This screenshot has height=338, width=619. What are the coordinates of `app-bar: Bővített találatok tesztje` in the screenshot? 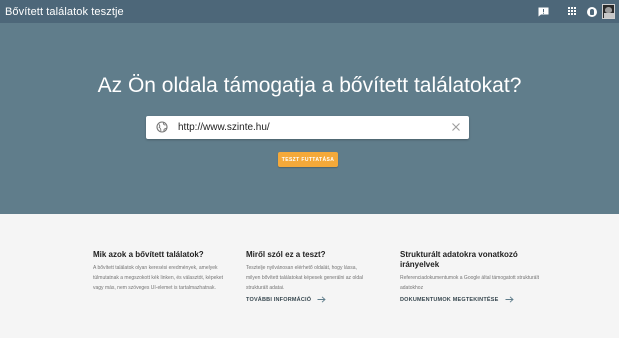 It's located at (309, 11).